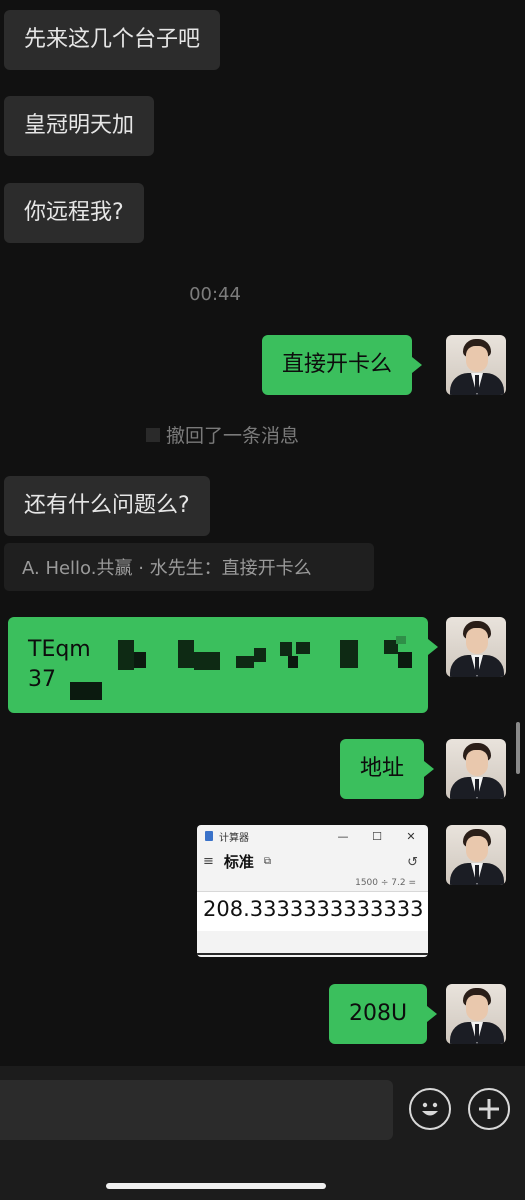  I want to click on message-text: 你远程我?, so click(74, 212).